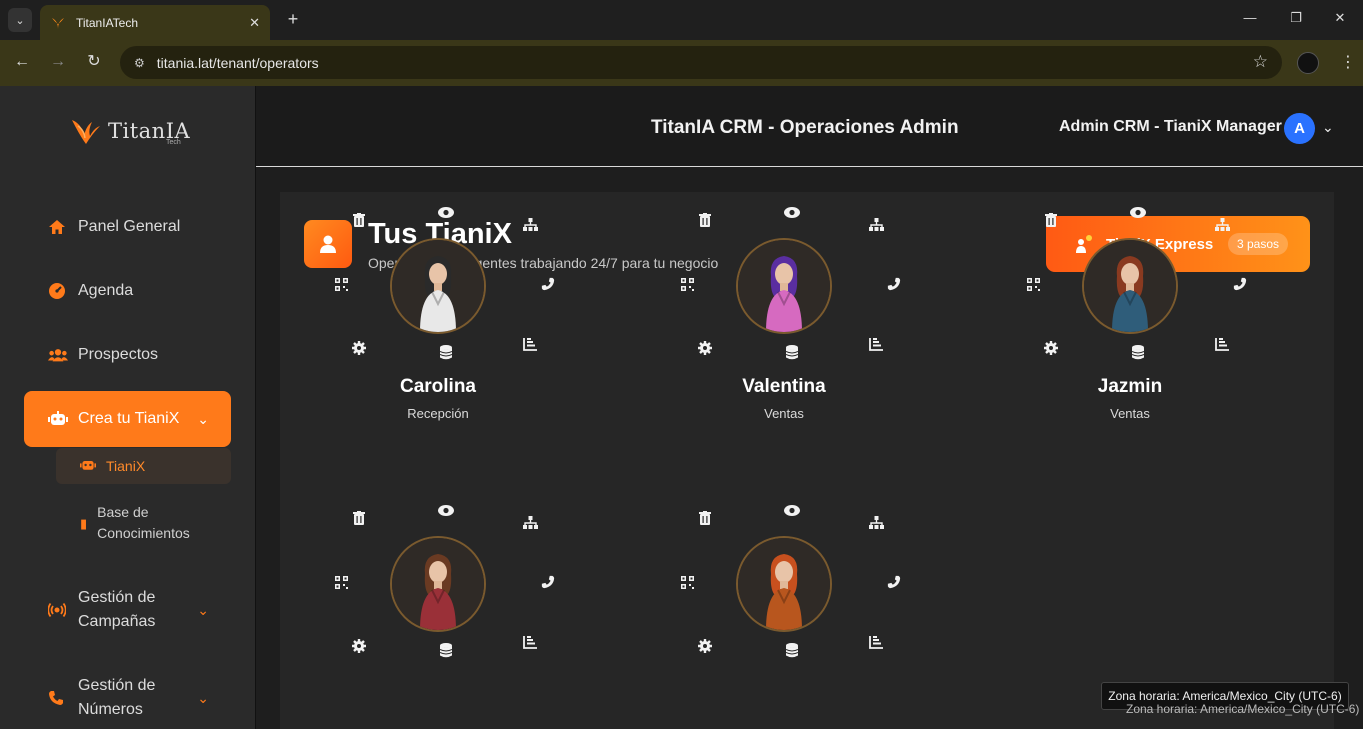  What do you see at coordinates (254, 23) in the screenshot?
I see `tab-close-icon: ✕` at bounding box center [254, 23].